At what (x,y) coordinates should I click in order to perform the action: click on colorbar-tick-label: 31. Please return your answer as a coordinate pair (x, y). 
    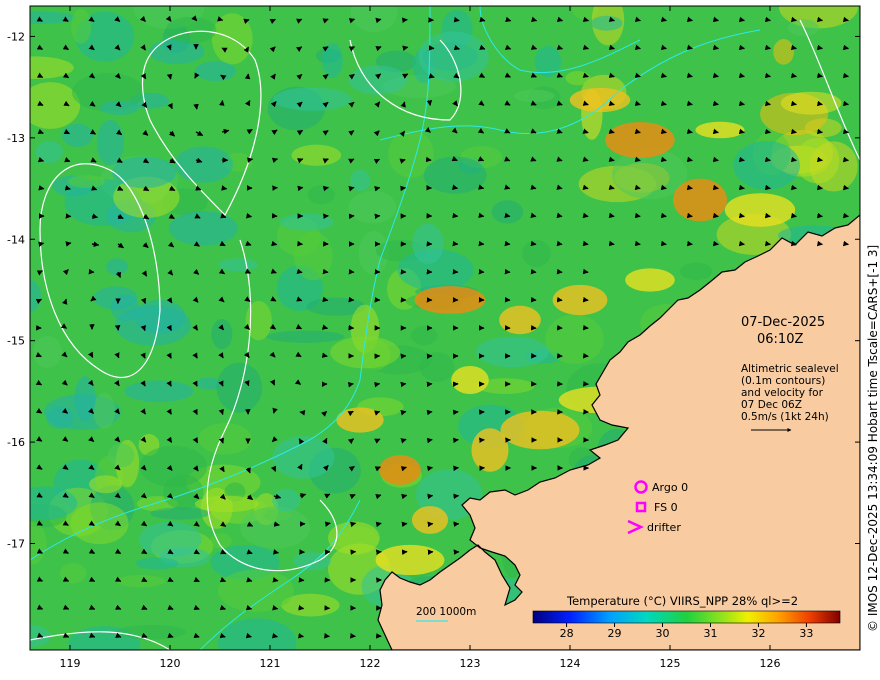
    Looking at the image, I should click on (710, 633).